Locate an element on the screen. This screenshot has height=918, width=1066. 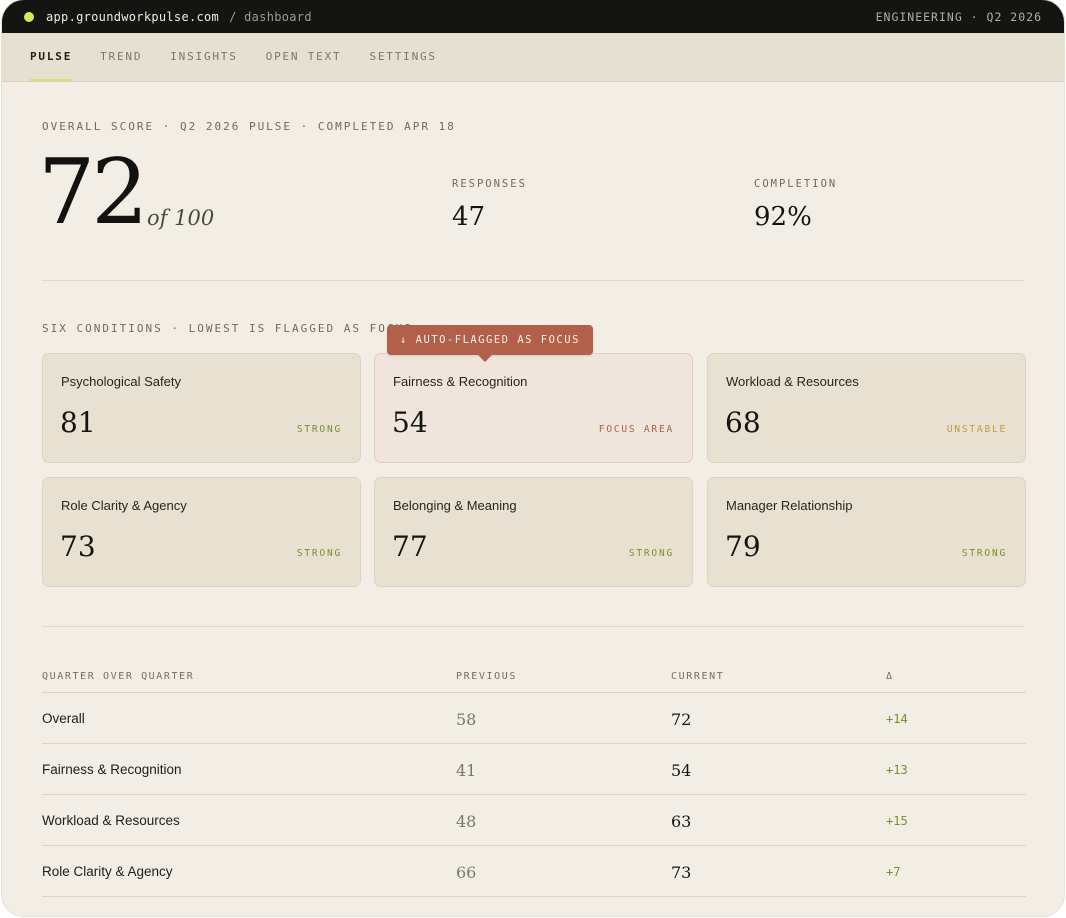
condition-name: Manager Relationship is located at coordinates (789, 505).